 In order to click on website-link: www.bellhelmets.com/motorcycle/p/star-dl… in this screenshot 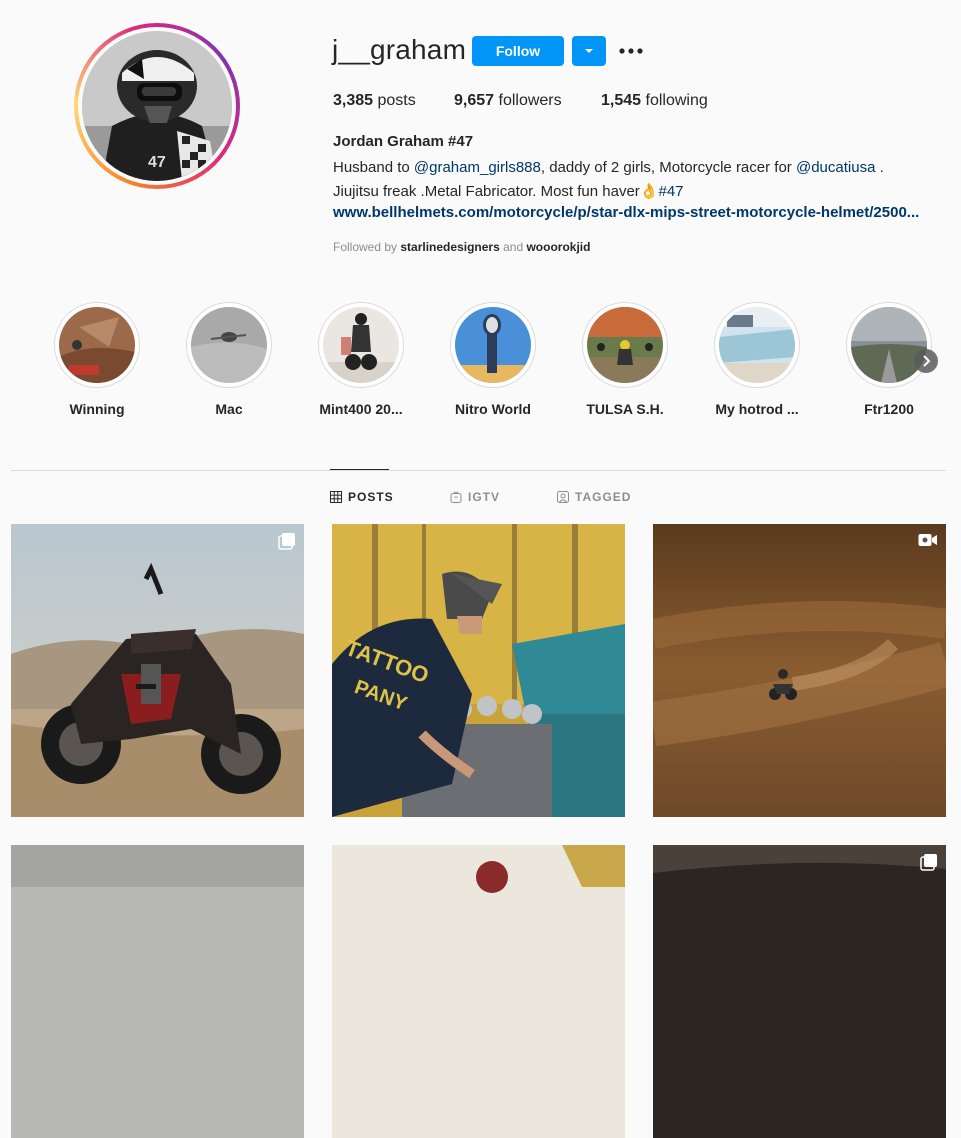, I will do `click(626, 212)`.